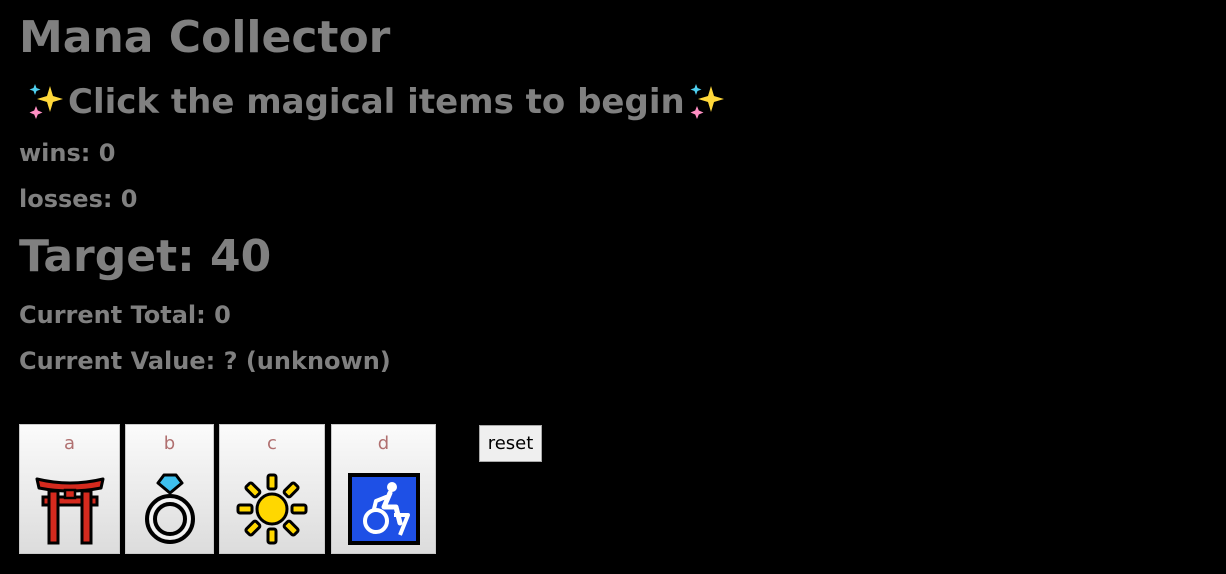 The height and width of the screenshot is (574, 1226). I want to click on current-total: Current Total: 0, so click(125, 315).